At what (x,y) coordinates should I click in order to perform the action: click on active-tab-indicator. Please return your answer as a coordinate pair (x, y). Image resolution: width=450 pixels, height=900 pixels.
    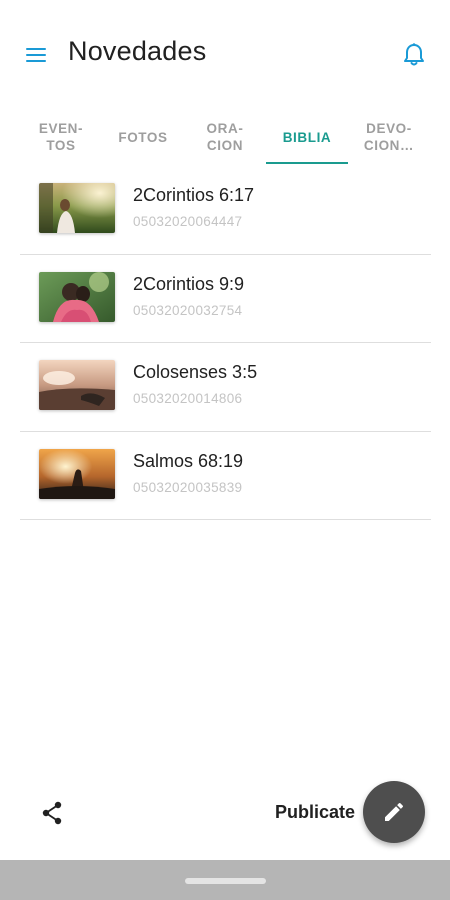
    Looking at the image, I should click on (307, 163).